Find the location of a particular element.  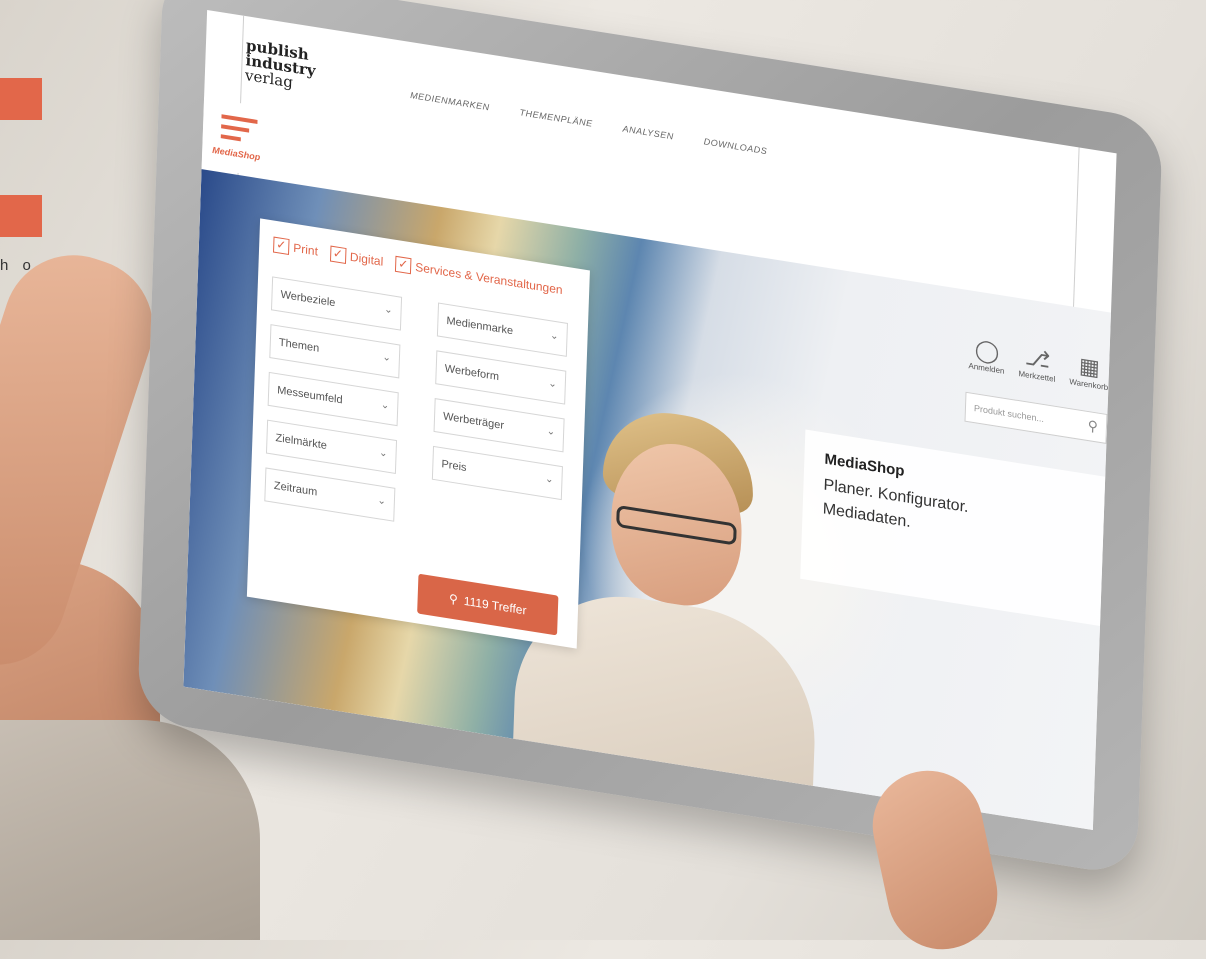

cart-button: ▦ Warenkorb is located at coordinates (1089, 372).